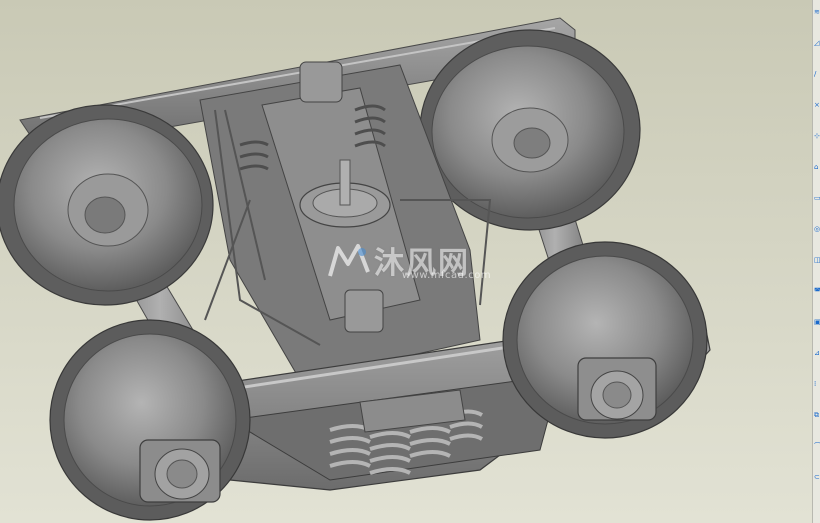 The image size is (820, 523). What do you see at coordinates (817, 136) in the screenshot?
I see `csys-icon: ⊹` at bounding box center [817, 136].